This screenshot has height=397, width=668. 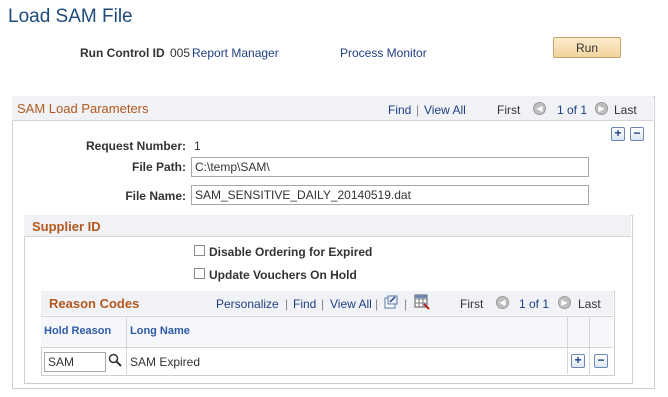 What do you see at coordinates (247, 304) in the screenshot?
I see `personalize-link: Personalize` at bounding box center [247, 304].